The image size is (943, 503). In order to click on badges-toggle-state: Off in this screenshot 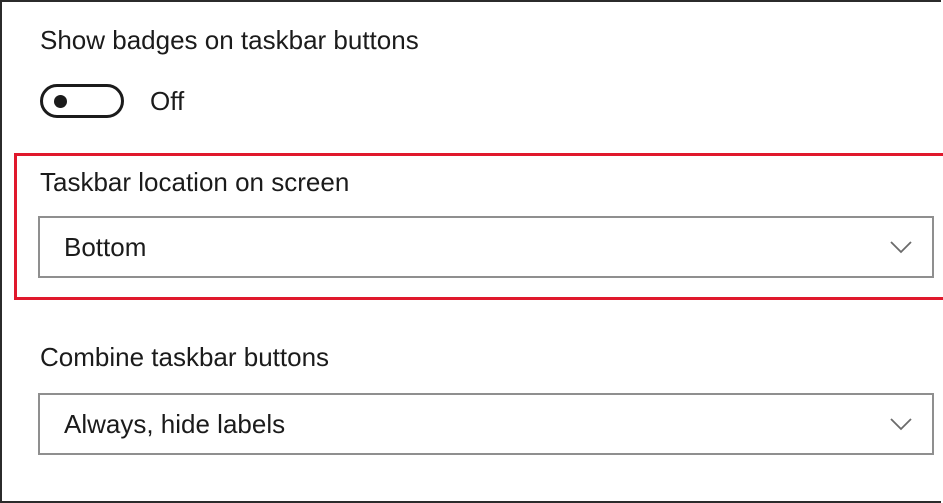, I will do `click(167, 101)`.